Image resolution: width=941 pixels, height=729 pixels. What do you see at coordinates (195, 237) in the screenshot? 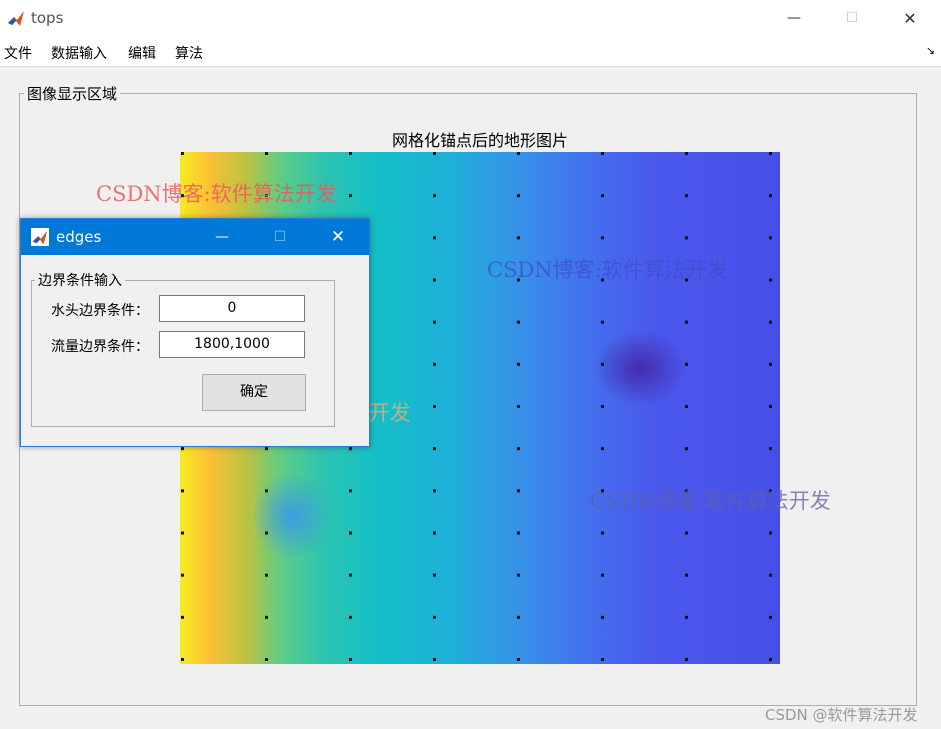
I see `dialog-title-bar: edges — ☐ ✕` at bounding box center [195, 237].